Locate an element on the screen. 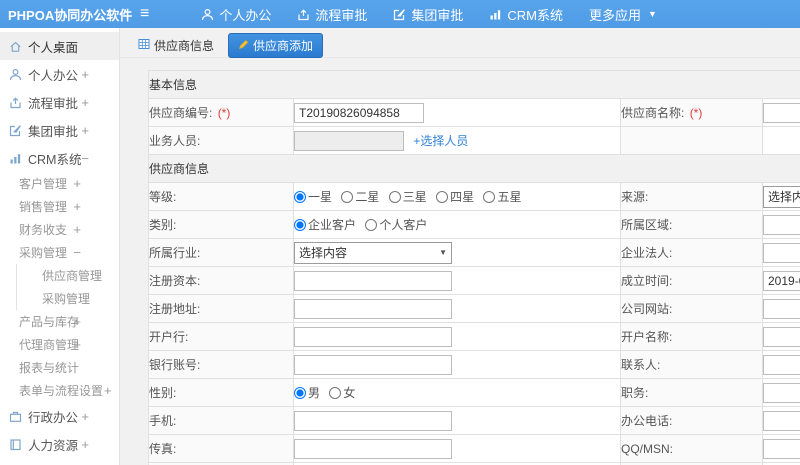  radio-label: 四星 is located at coordinates (462, 197).